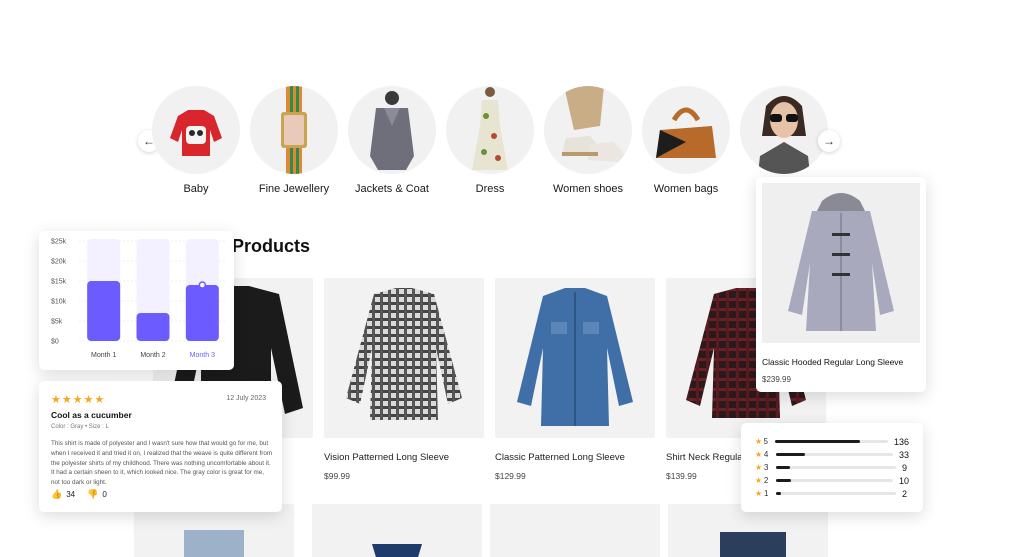  What do you see at coordinates (196, 130) in the screenshot?
I see `sweater-image` at bounding box center [196, 130].